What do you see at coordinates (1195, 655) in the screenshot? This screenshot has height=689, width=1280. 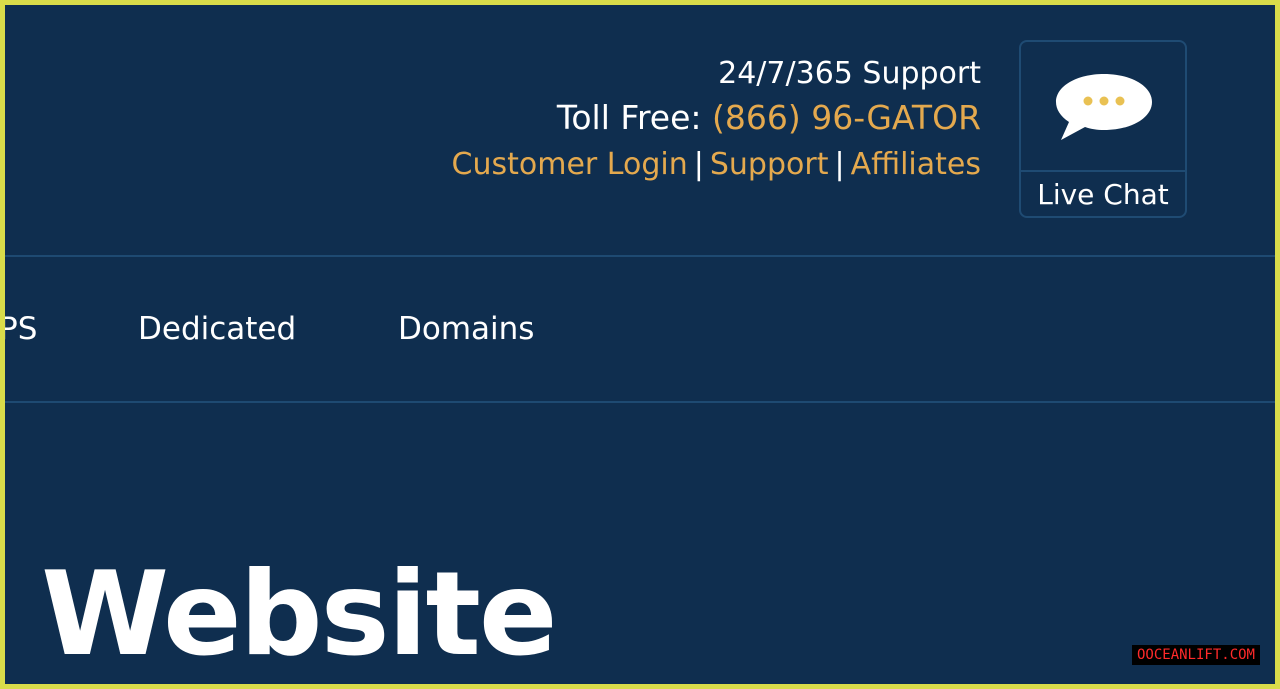 I see `watermark: OOCEANLIFT.COM` at bounding box center [1195, 655].